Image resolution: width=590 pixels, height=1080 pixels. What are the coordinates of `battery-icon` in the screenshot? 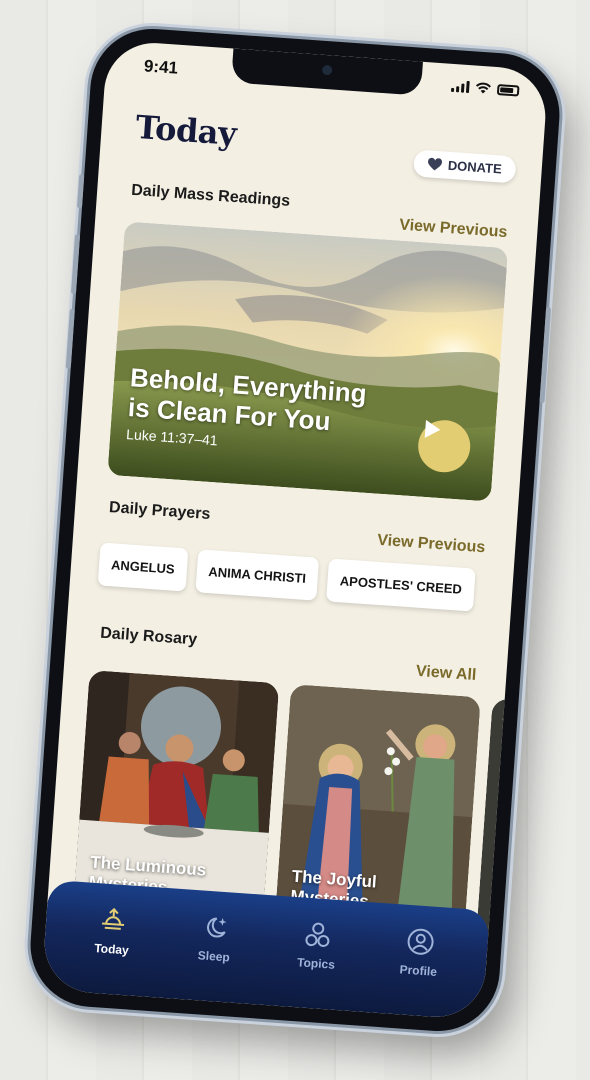 It's located at (508, 90).